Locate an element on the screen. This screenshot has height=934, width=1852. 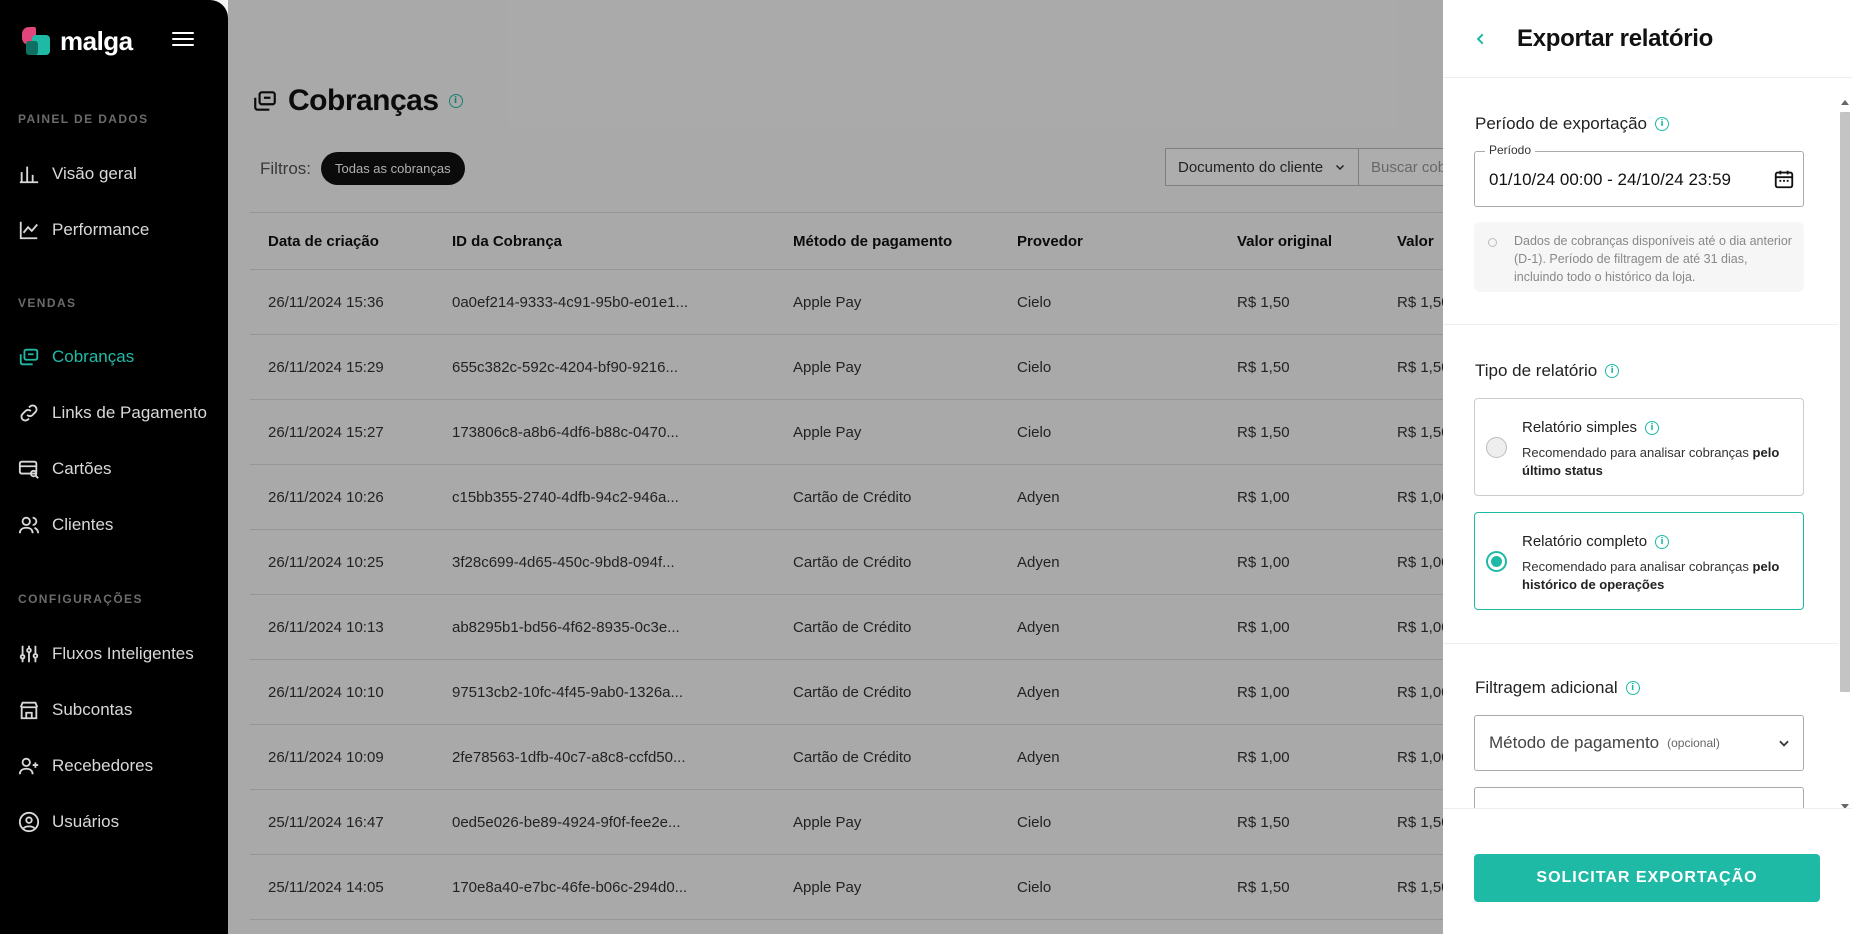
bar-chart-icon is located at coordinates (29, 175).